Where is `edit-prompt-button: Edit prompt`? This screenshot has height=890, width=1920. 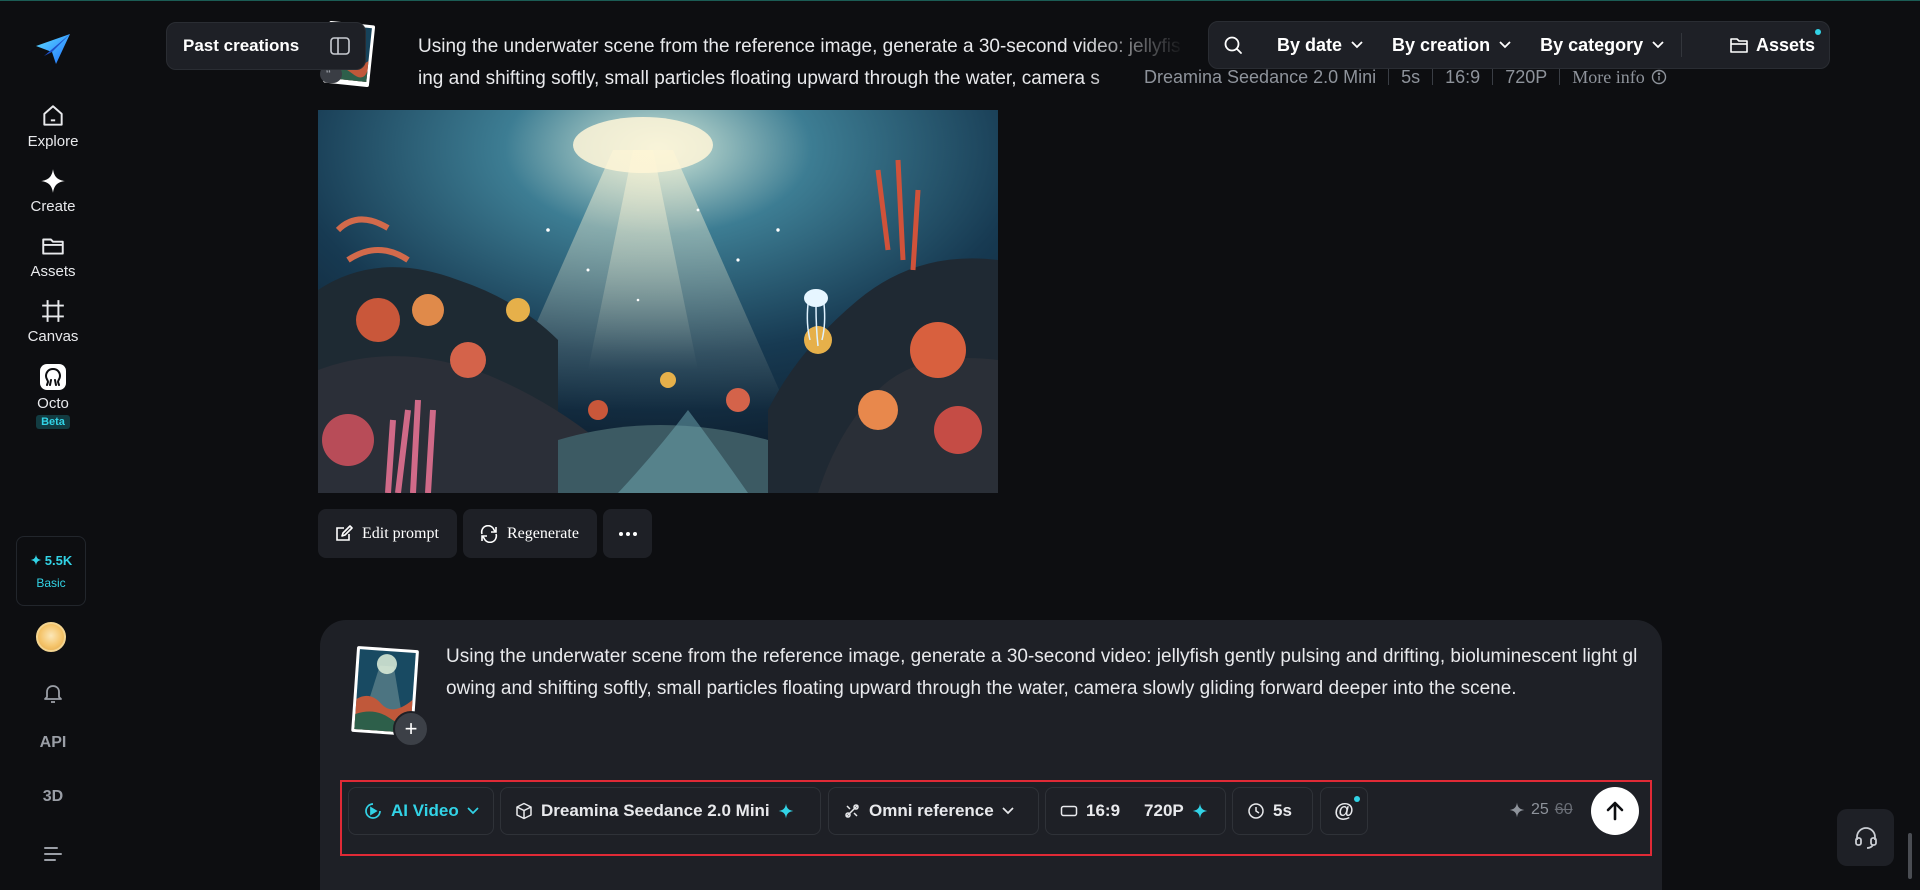 edit-prompt-button: Edit prompt is located at coordinates (387, 533).